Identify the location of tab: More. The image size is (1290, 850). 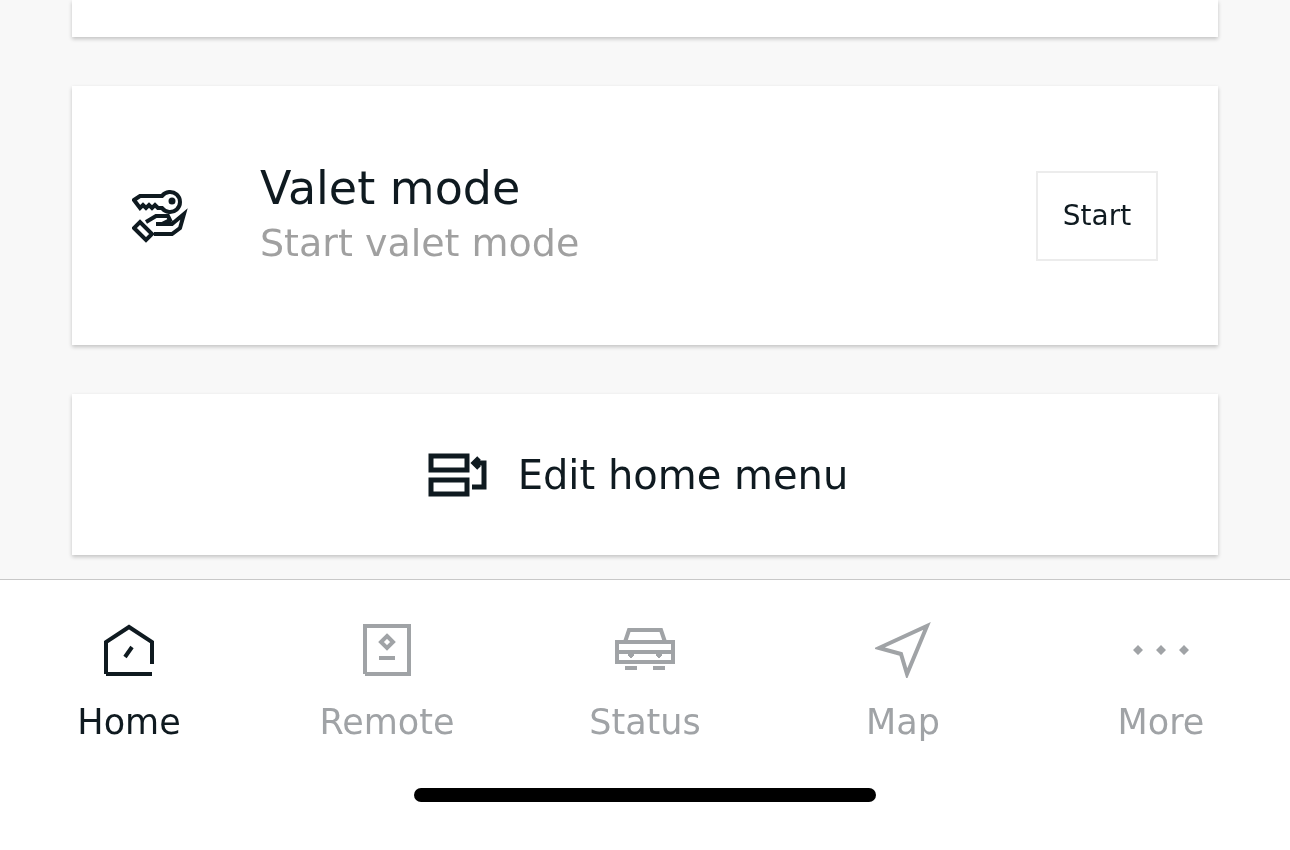
(1161, 677).